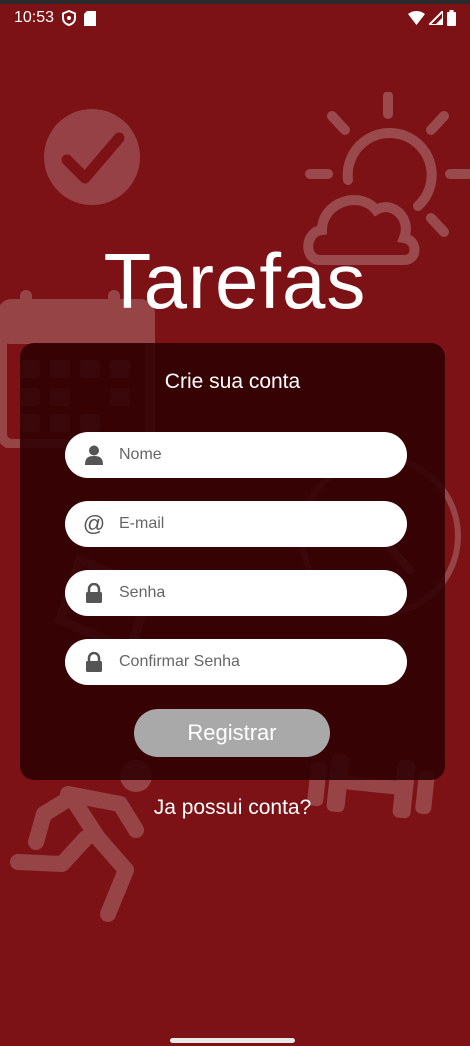  I want to click on login-link: Ja possui conta?, so click(232, 808).